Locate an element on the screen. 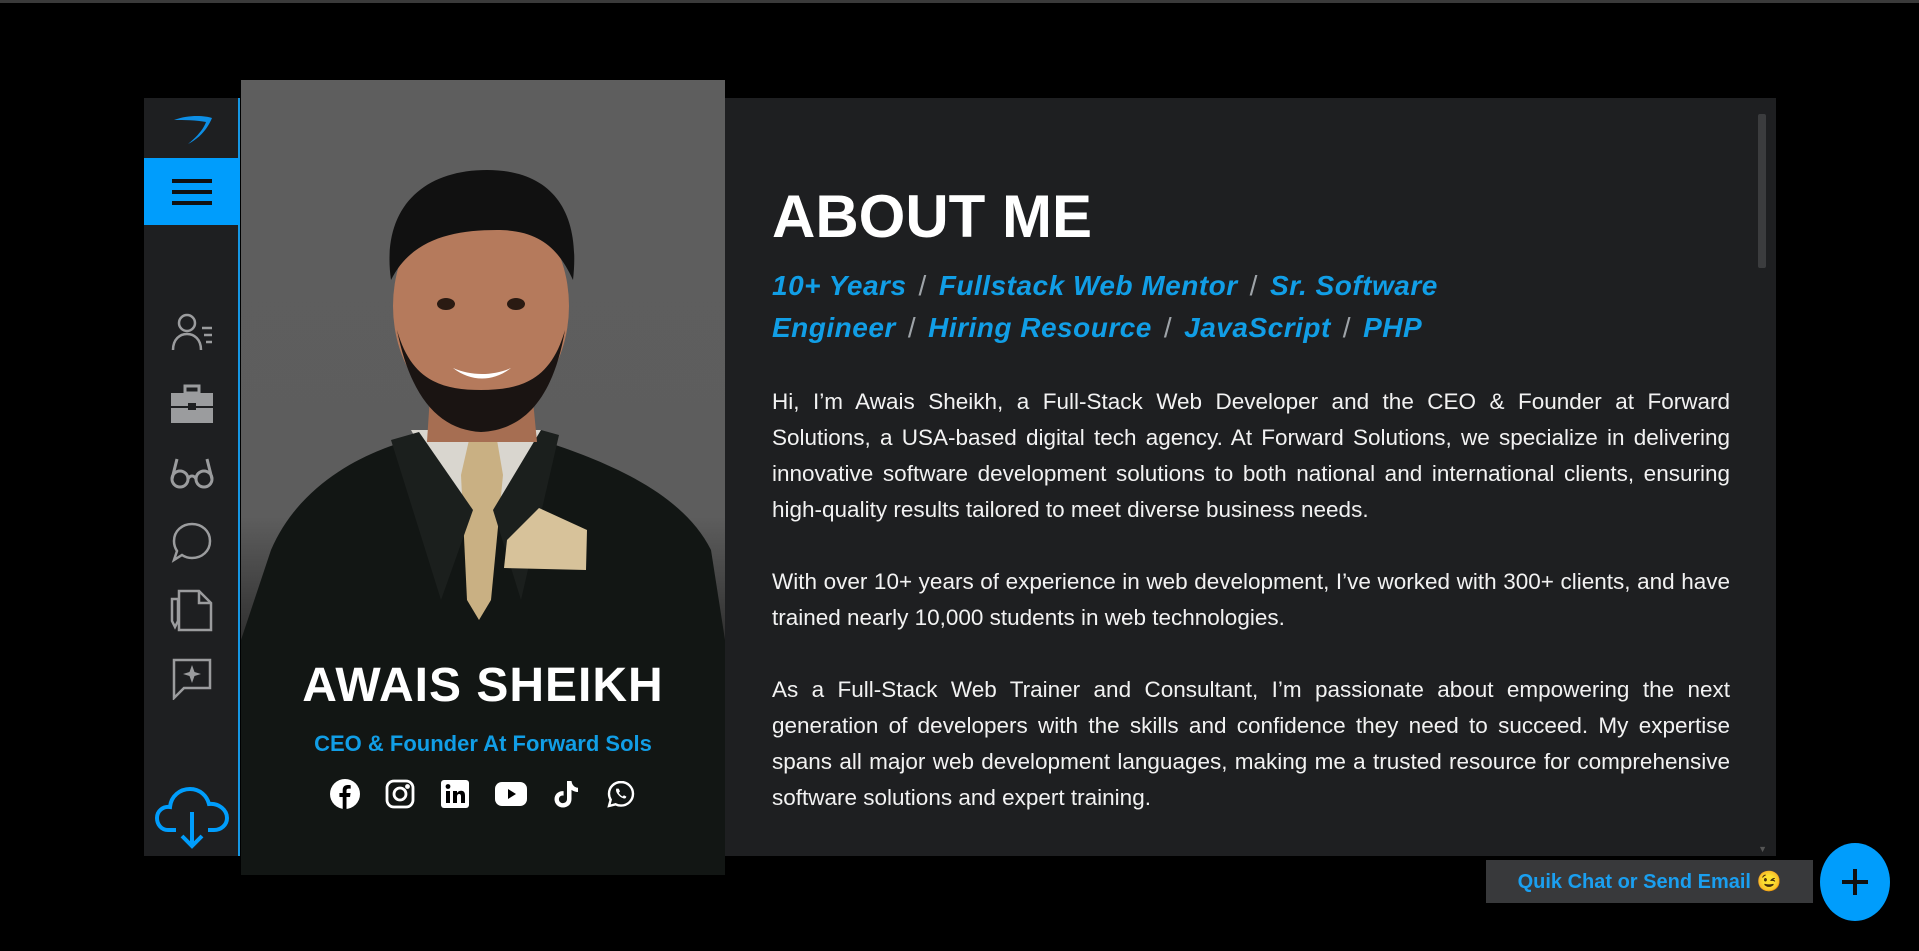  scrollbar-down-arrow-icon: ▼ is located at coordinates (1762, 849).